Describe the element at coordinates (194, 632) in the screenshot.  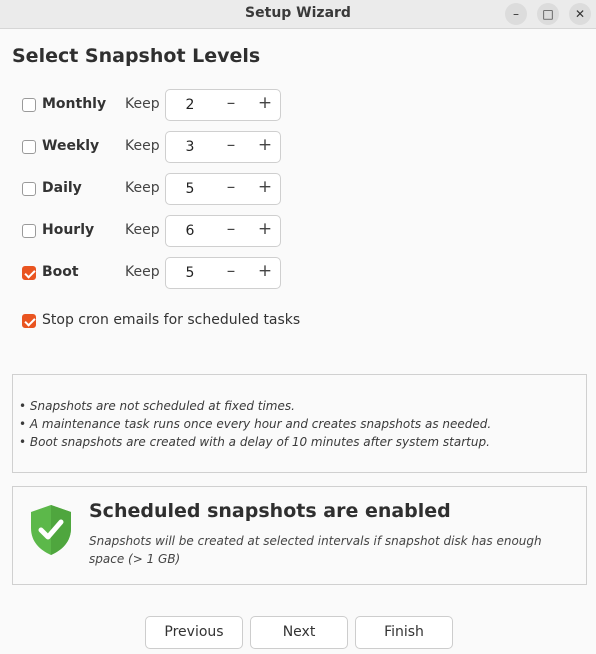
I see `previous-button: Previous` at that location.